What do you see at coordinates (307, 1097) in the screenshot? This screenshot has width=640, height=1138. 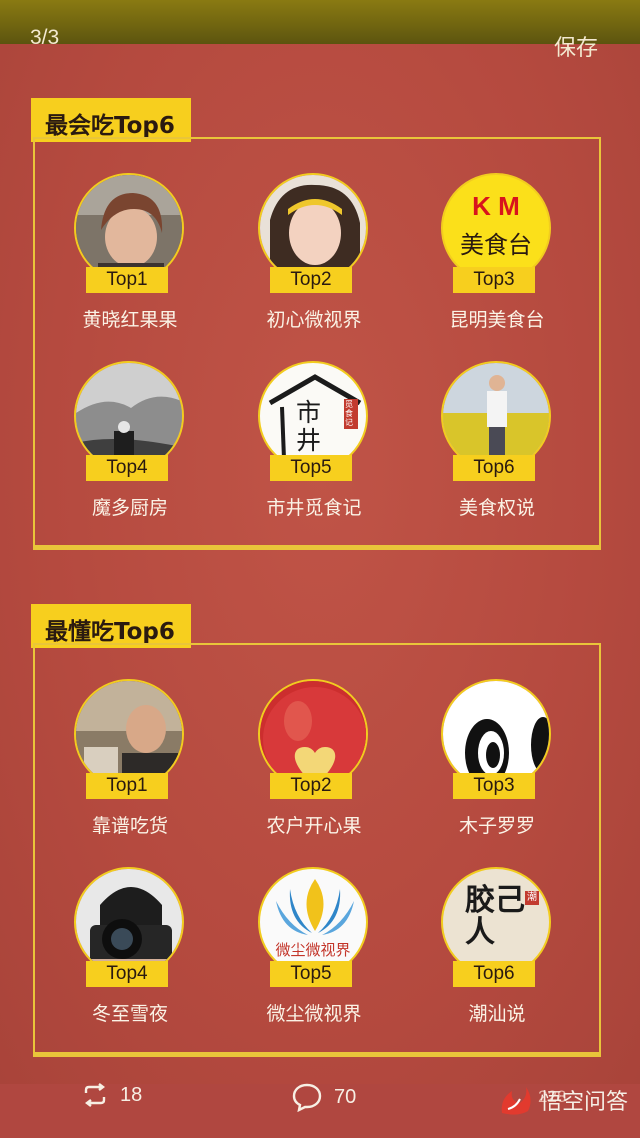 I see `comment-icon` at bounding box center [307, 1097].